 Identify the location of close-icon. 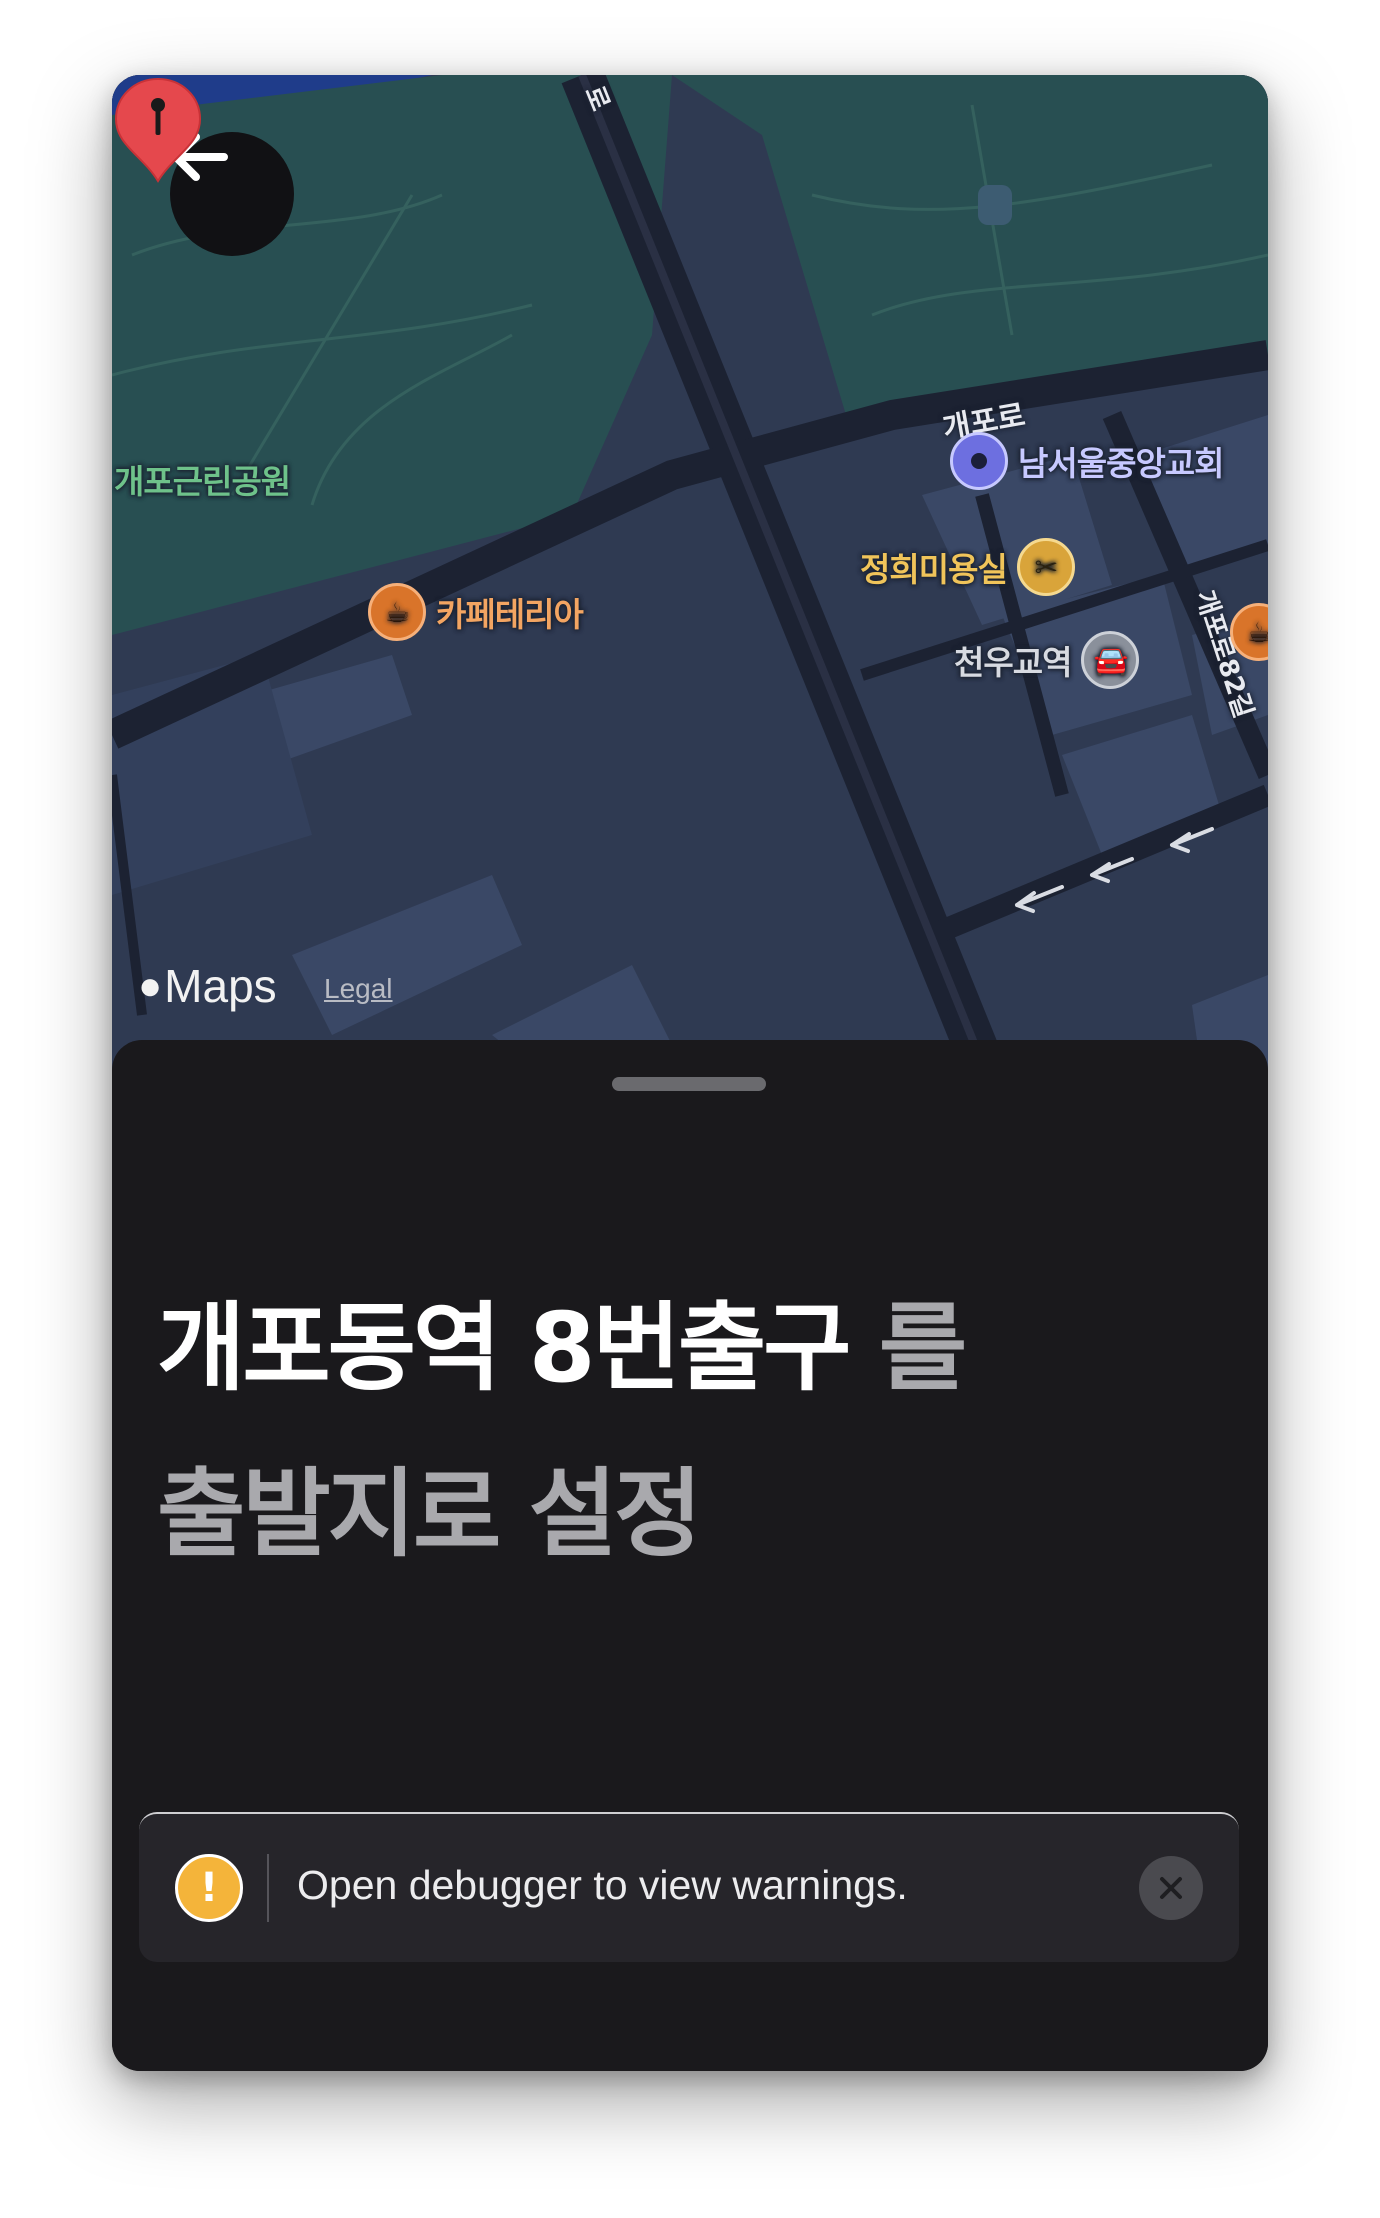
(1171, 1888).